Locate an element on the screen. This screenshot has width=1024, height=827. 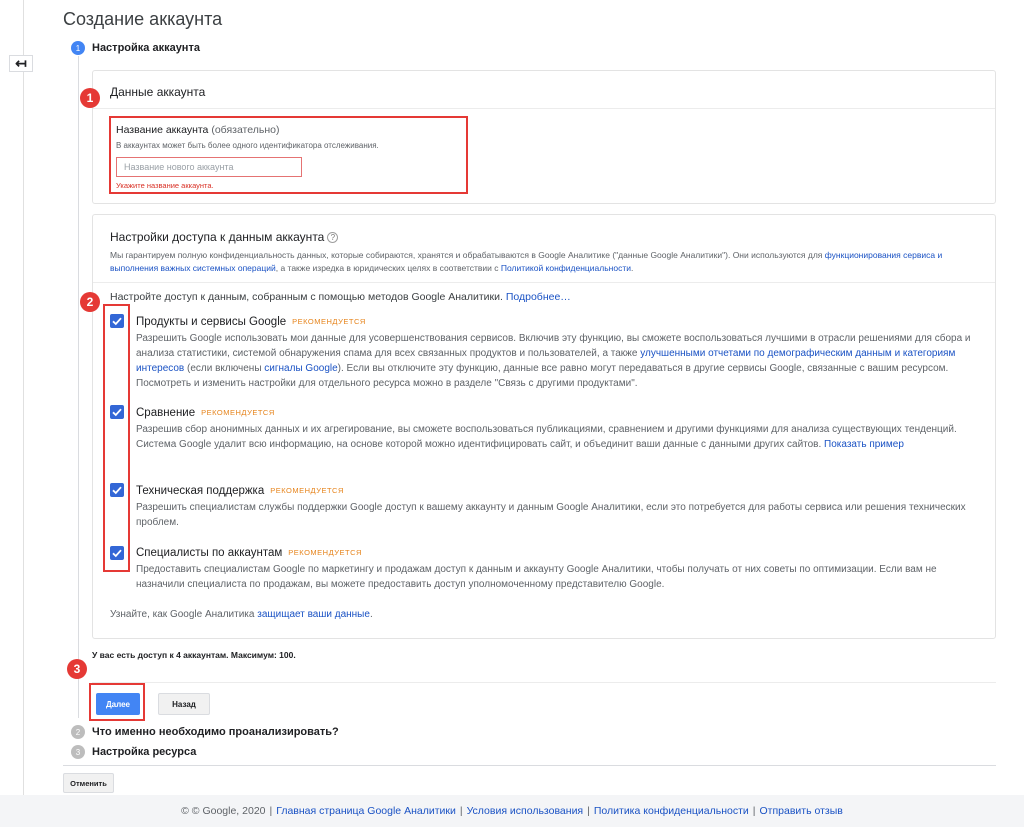
privacy-link: Политика конфиденциальности is located at coordinates (671, 811).